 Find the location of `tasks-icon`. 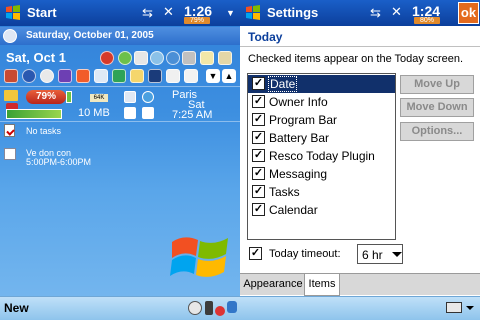

tasks-icon is located at coordinates (119, 76).